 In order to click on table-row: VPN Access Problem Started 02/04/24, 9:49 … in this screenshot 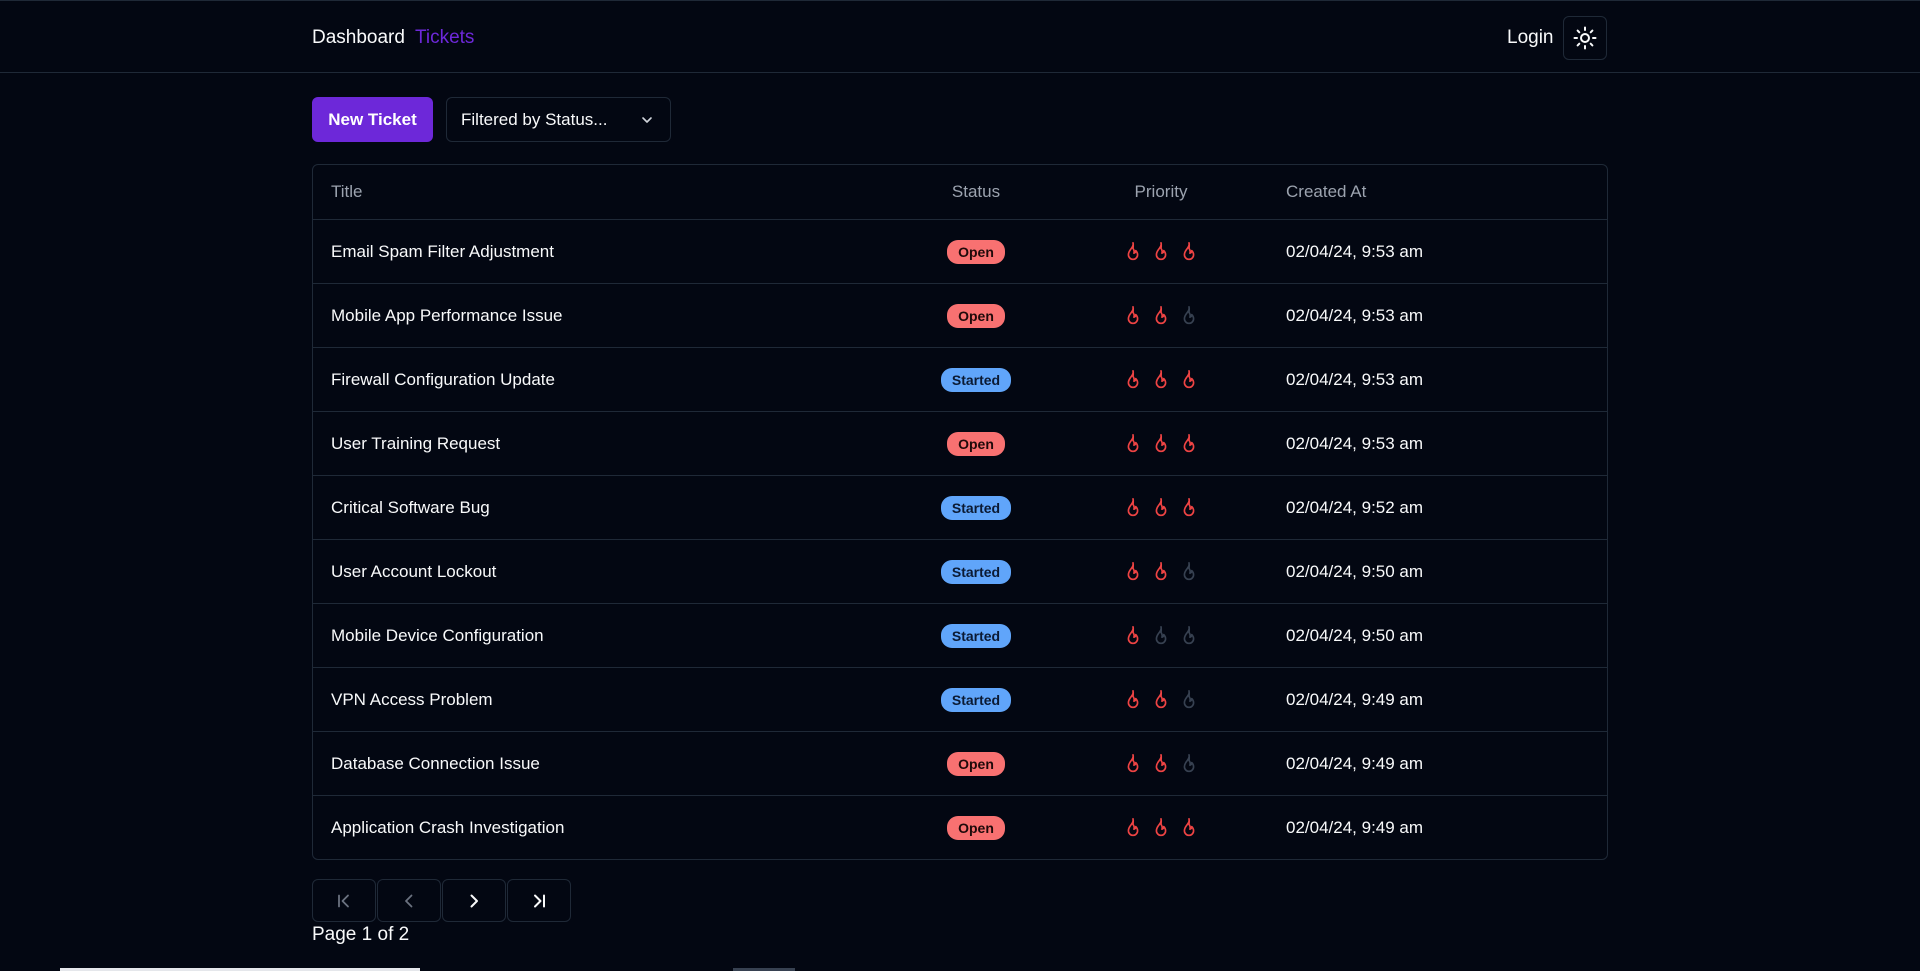, I will do `click(960, 700)`.